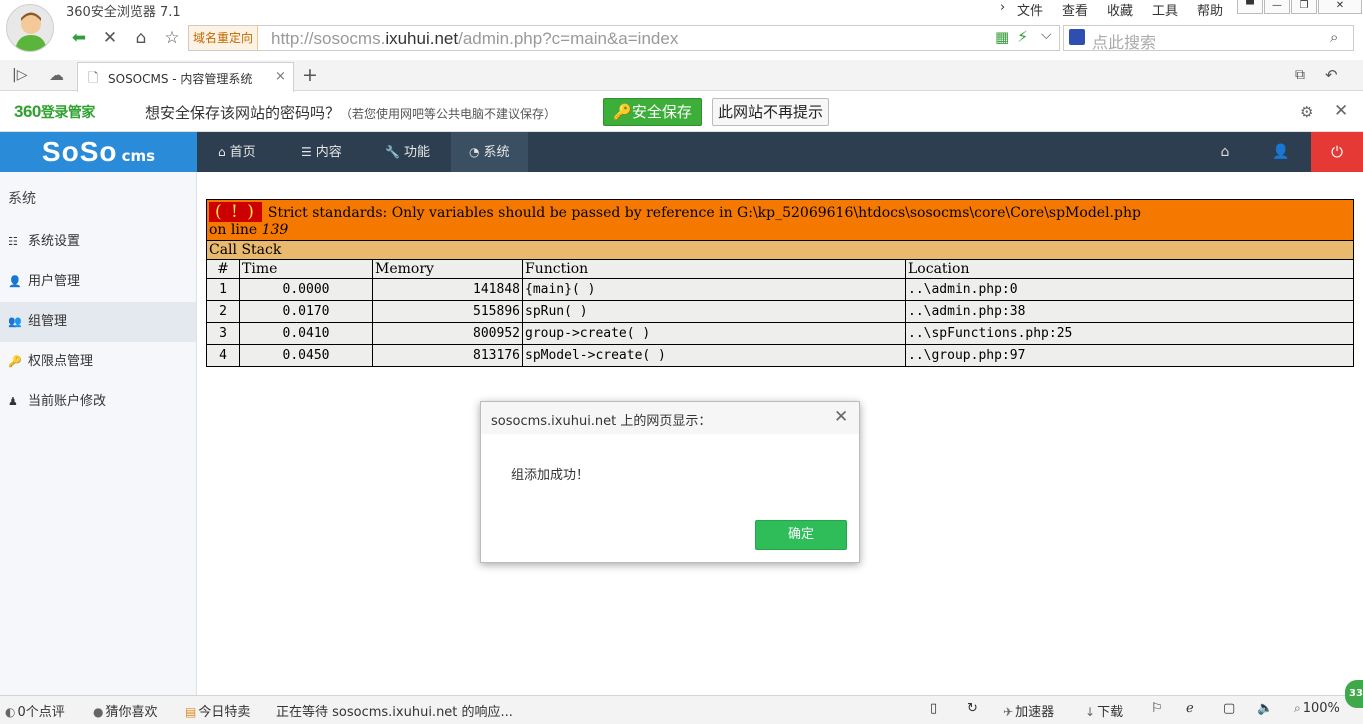 This screenshot has width=1363, height=724. Describe the element at coordinates (770, 112) in the screenshot. I see `never-prompt-button: 此网站不再提示` at that location.